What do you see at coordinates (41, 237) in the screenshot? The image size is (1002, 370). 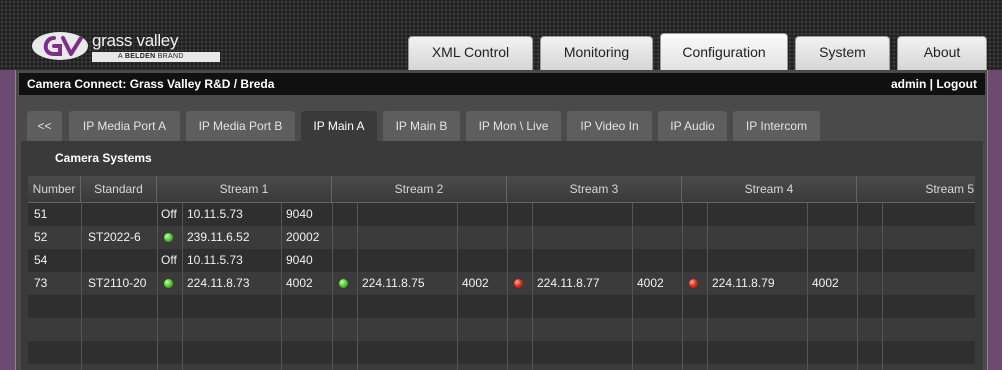 I see `cell-number: 52` at bounding box center [41, 237].